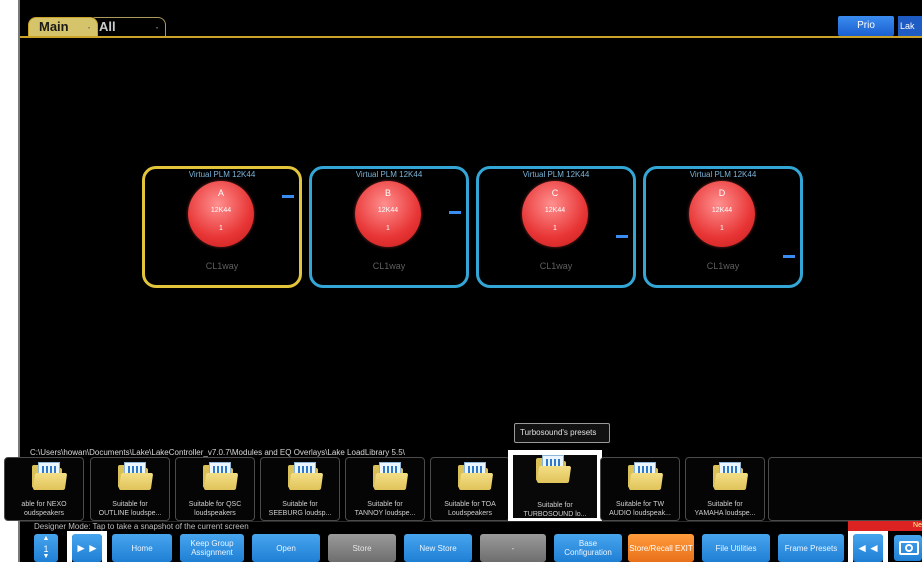 This screenshot has height=562, width=922. What do you see at coordinates (286, 548) in the screenshot?
I see `open-button: Open` at bounding box center [286, 548].